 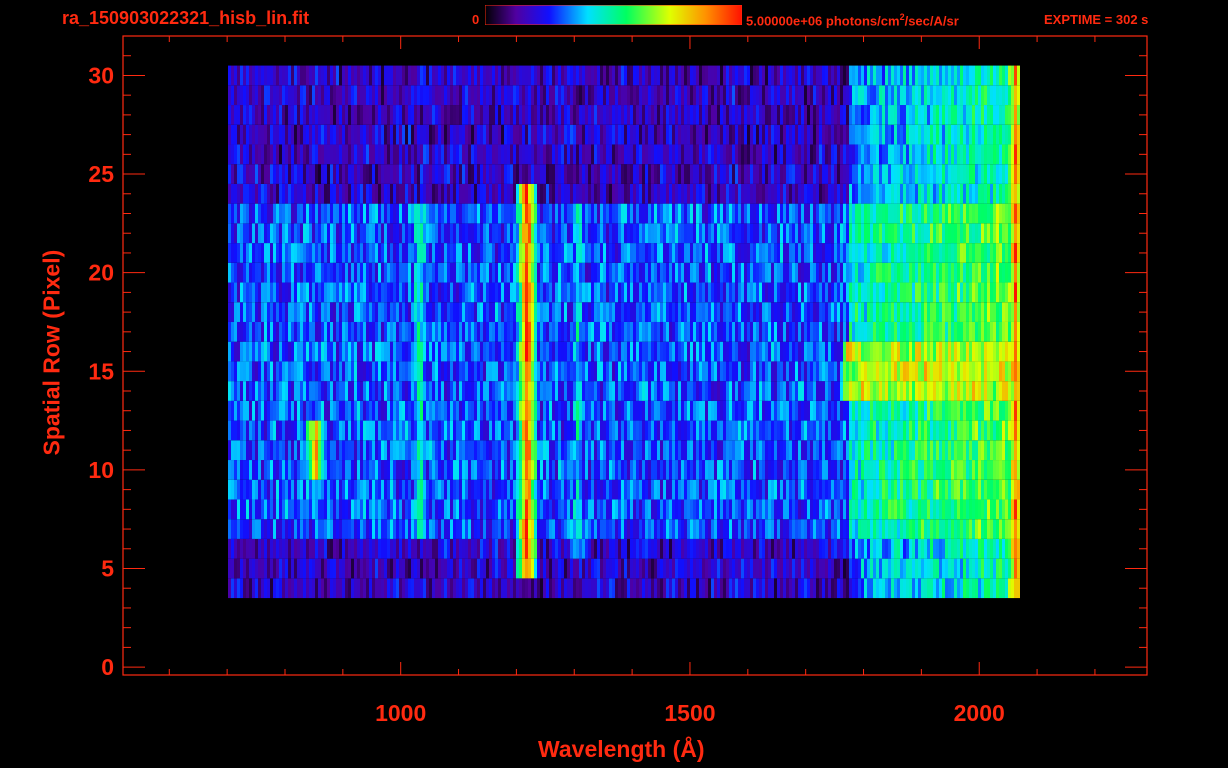 What do you see at coordinates (107, 569) in the screenshot?
I see `y-tick-label: 5` at bounding box center [107, 569].